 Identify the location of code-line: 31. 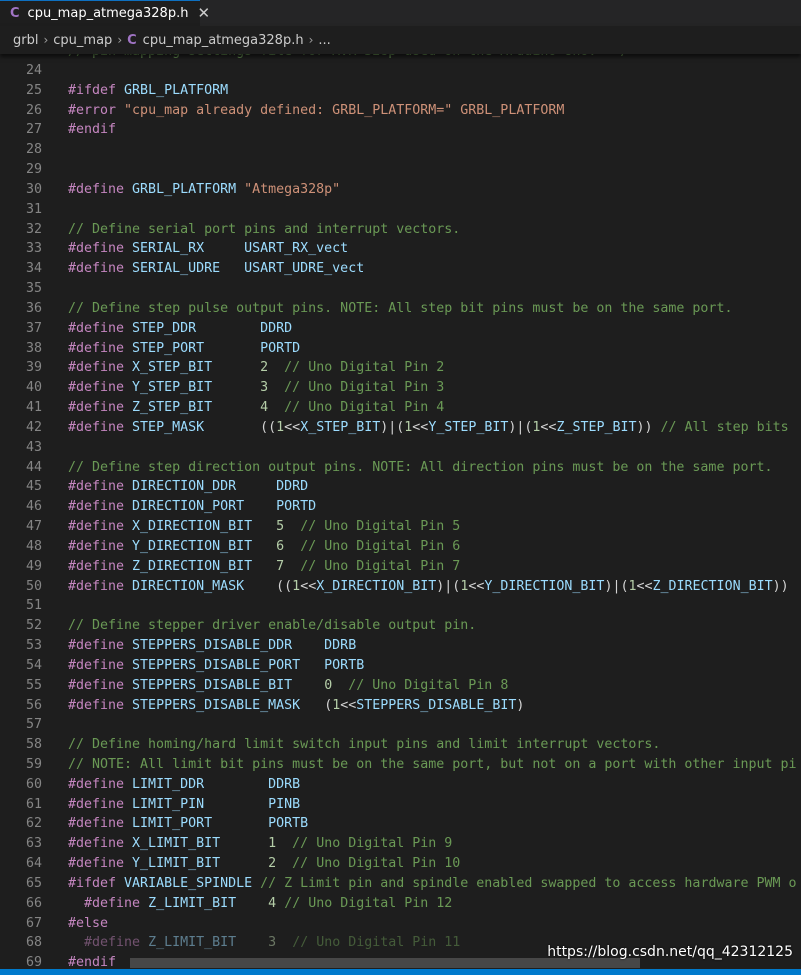
(400, 210).